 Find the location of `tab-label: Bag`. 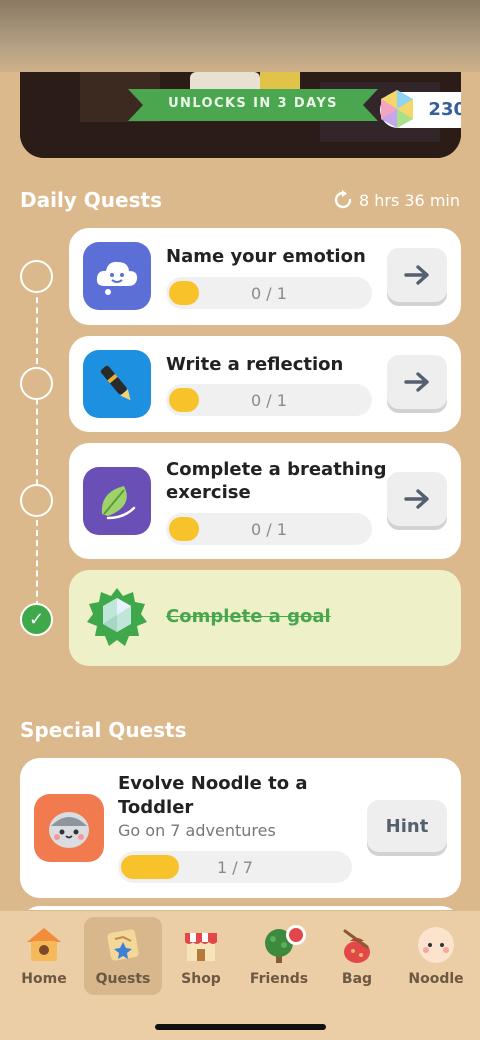

tab-label: Bag is located at coordinates (357, 979).